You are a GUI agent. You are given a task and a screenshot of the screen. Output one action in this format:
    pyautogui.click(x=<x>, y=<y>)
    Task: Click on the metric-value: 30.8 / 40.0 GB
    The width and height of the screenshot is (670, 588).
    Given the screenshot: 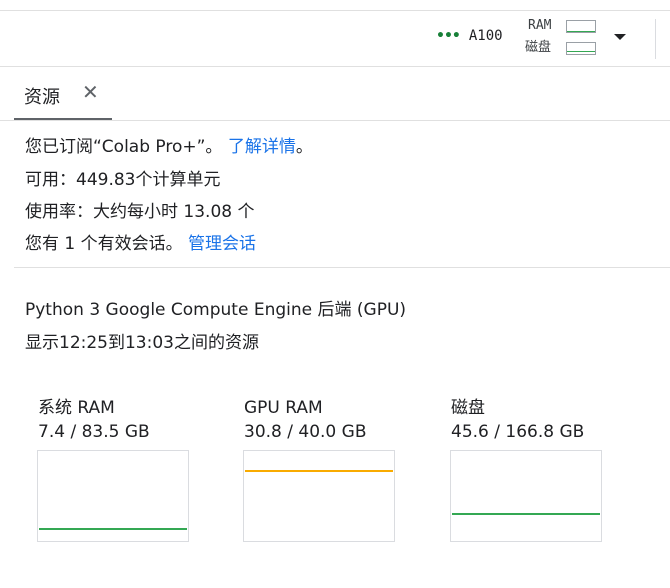 What is the action you would take?
    pyautogui.click(x=305, y=432)
    